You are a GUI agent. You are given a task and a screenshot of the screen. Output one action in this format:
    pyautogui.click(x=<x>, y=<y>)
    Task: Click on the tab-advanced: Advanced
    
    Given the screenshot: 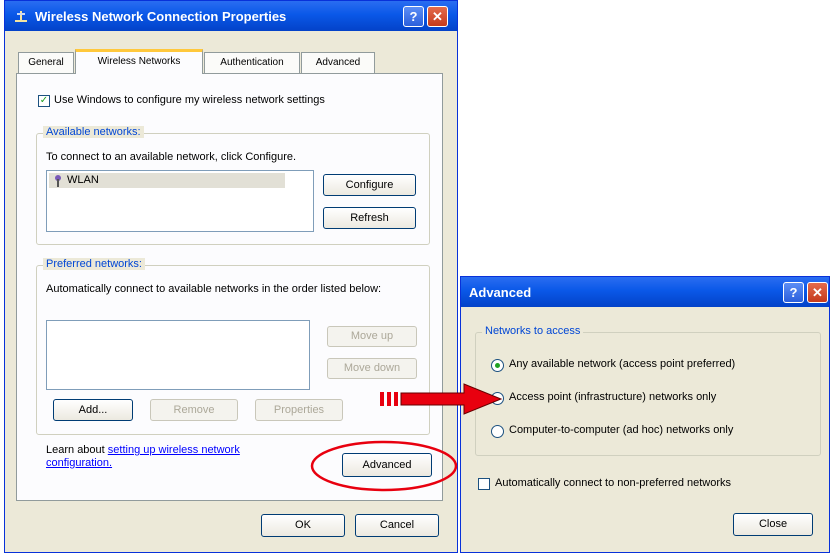 What is the action you would take?
    pyautogui.click(x=338, y=62)
    